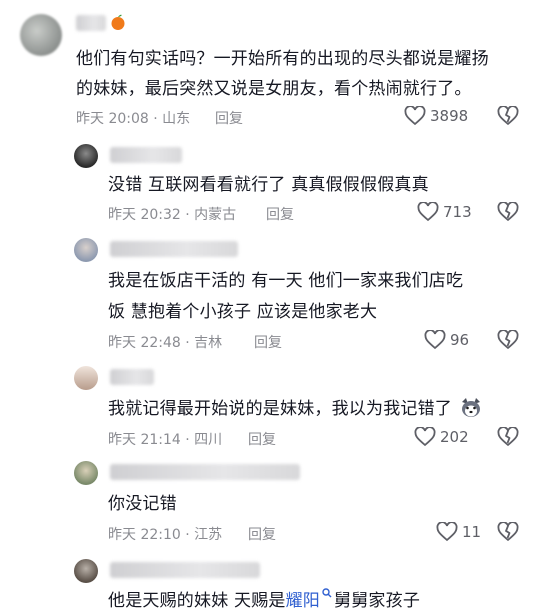  Describe the element at coordinates (144, 343) in the screenshot. I see `comment-time: 昨天 22:48` at that location.